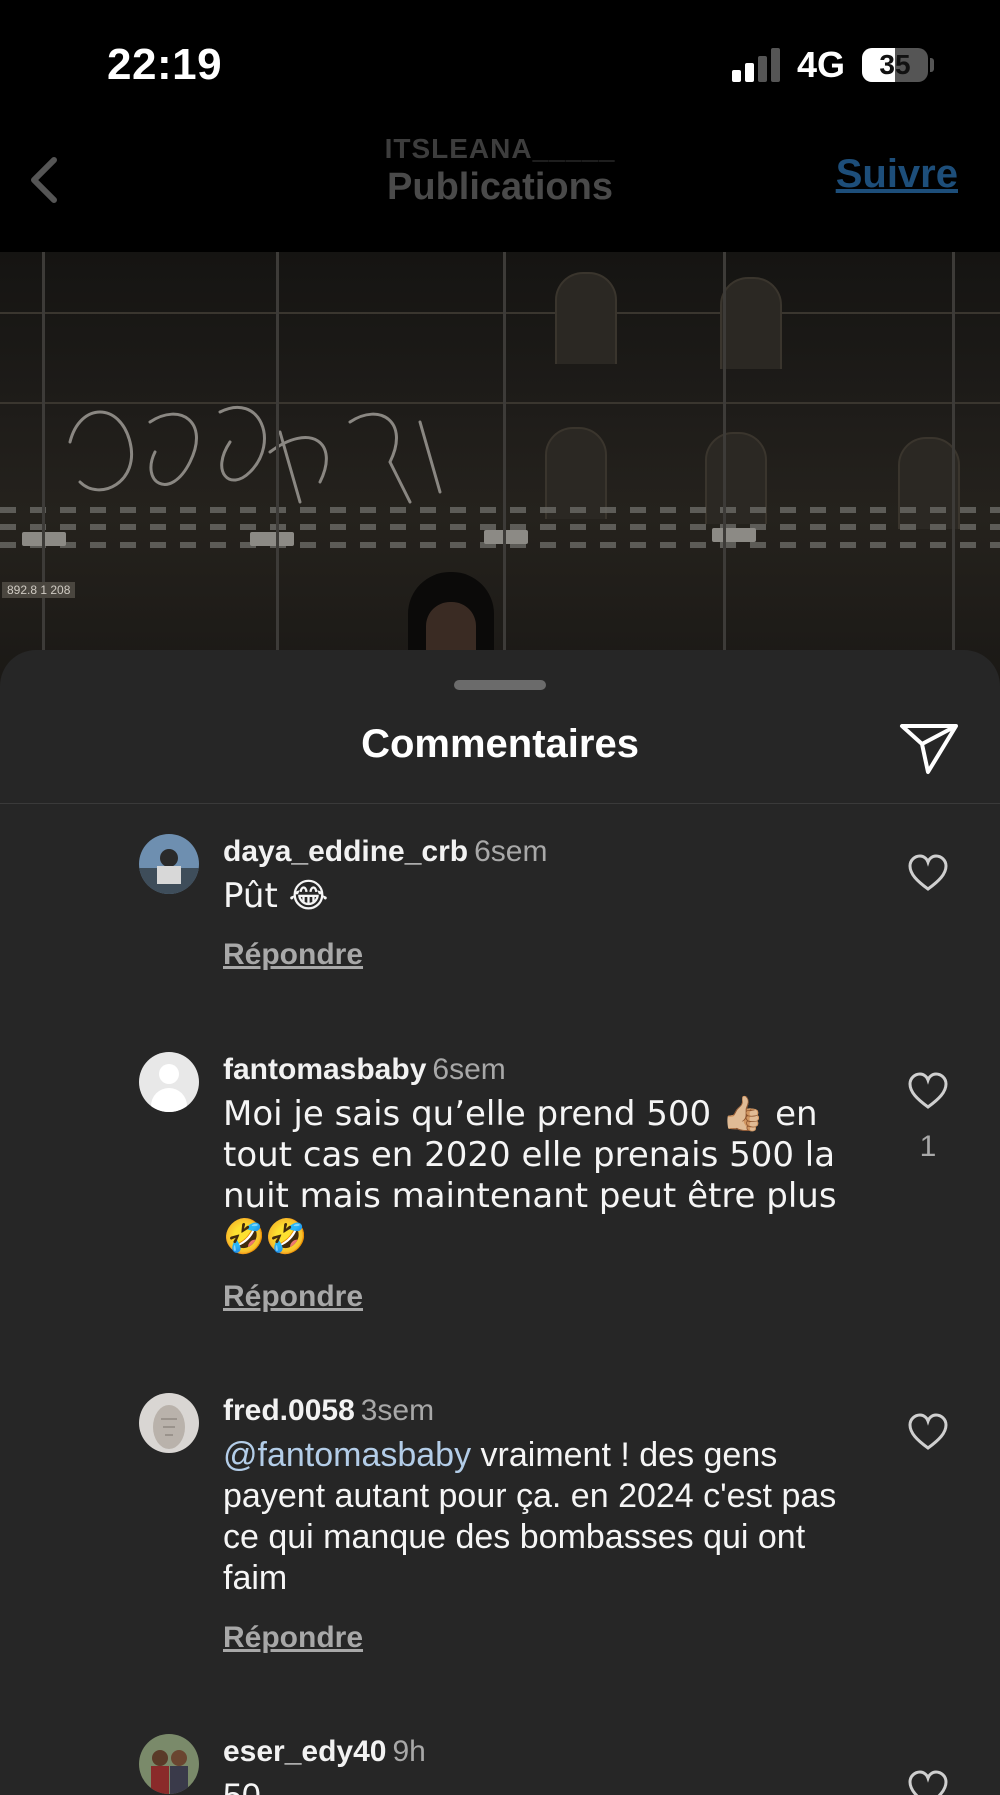  What do you see at coordinates (932, 65) in the screenshot?
I see `battery-tip` at bounding box center [932, 65].